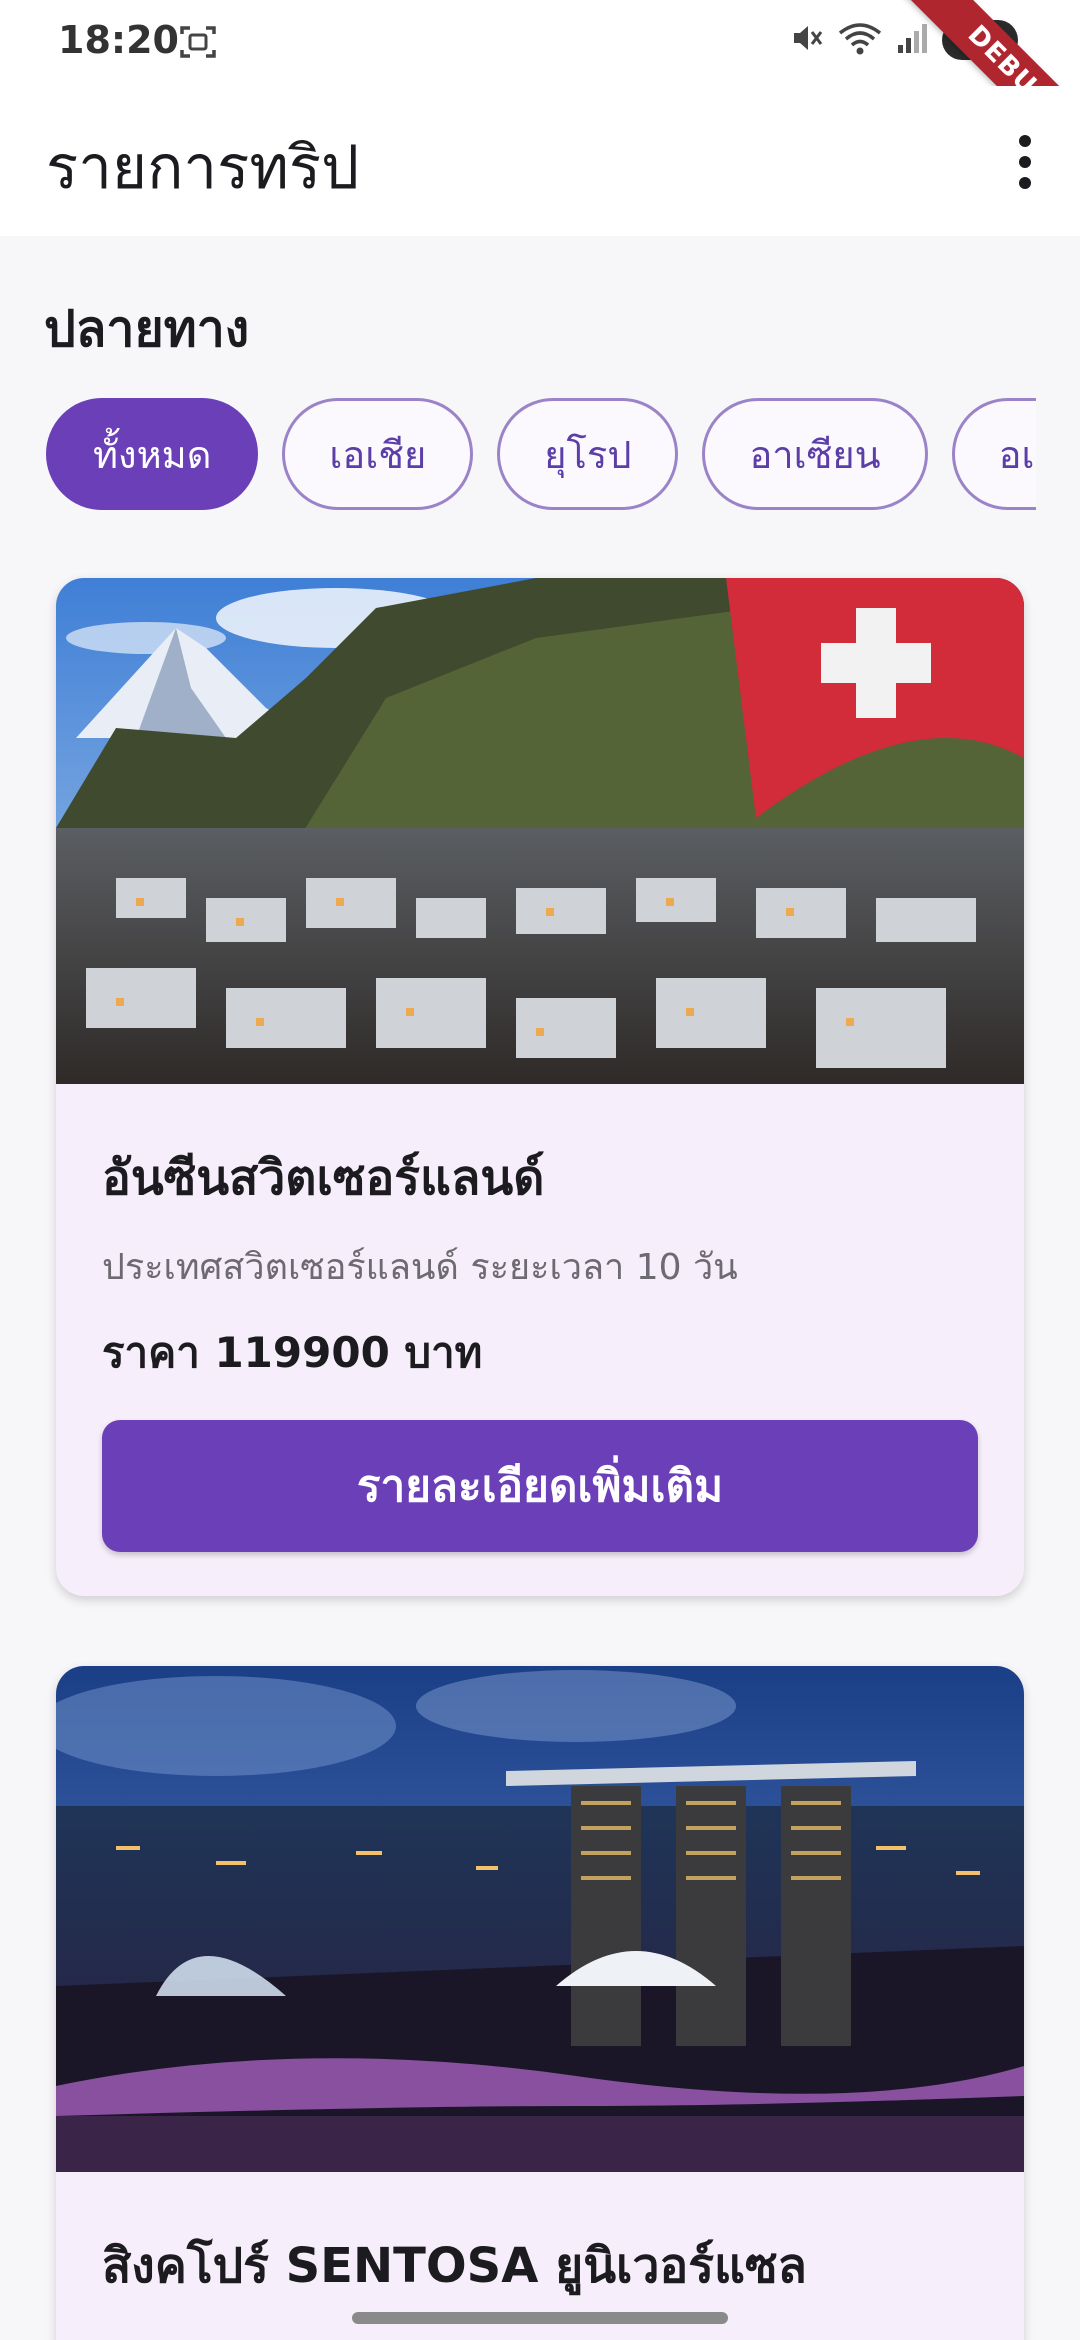 This screenshot has height=2340, width=1080. Describe the element at coordinates (860, 40) in the screenshot. I see `wifi-icon` at that location.